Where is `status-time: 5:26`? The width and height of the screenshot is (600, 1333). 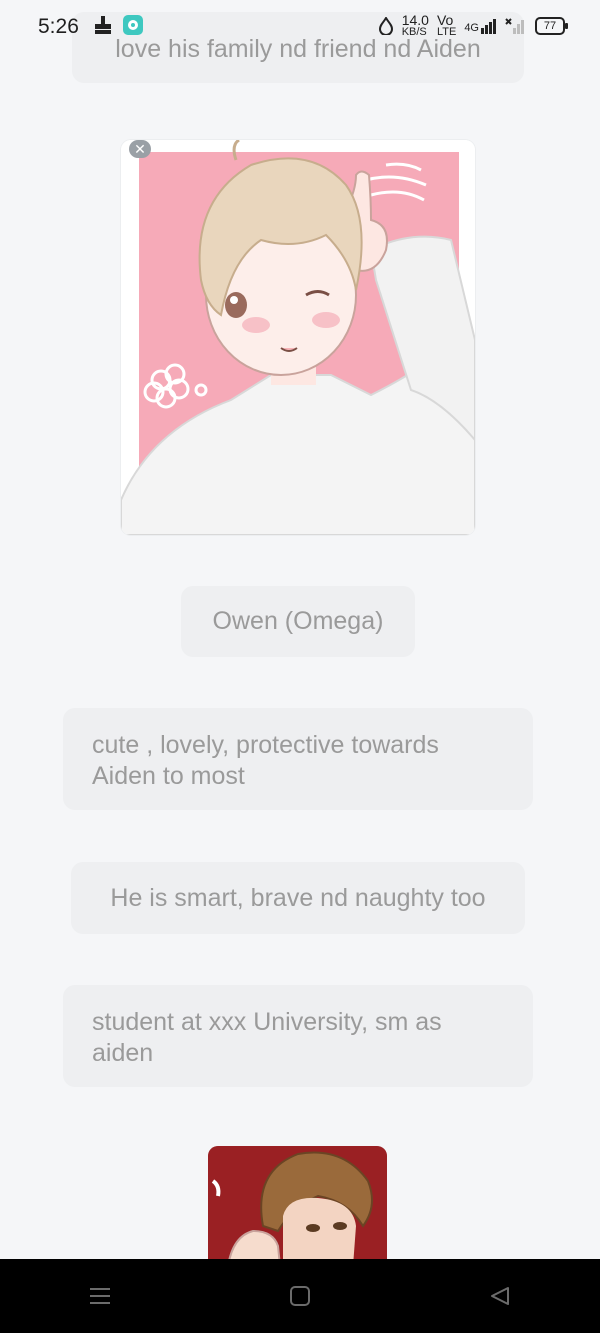 status-time: 5:26 is located at coordinates (58, 26).